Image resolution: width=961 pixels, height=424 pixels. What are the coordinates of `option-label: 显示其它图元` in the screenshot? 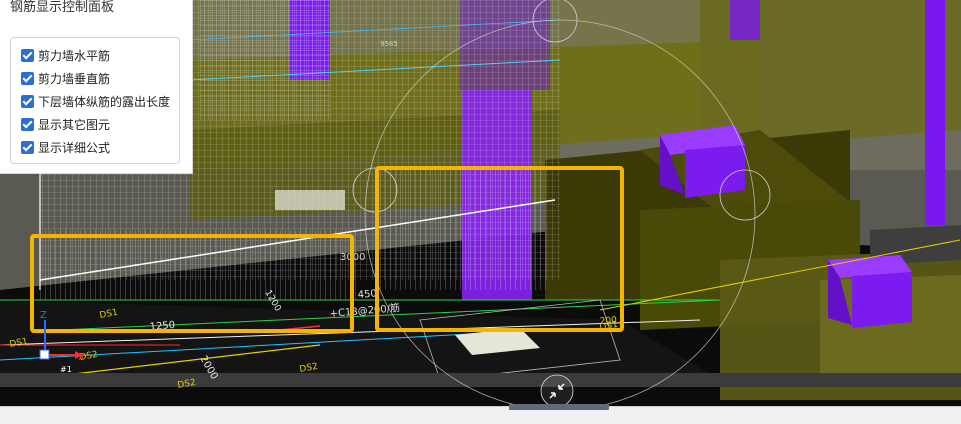 It's located at (74, 124).